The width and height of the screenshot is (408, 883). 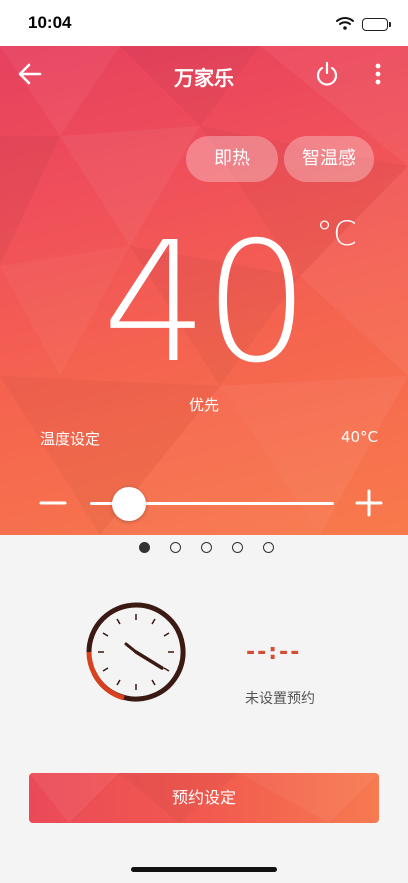 I want to click on increase-temperature-button, so click(x=369, y=503).